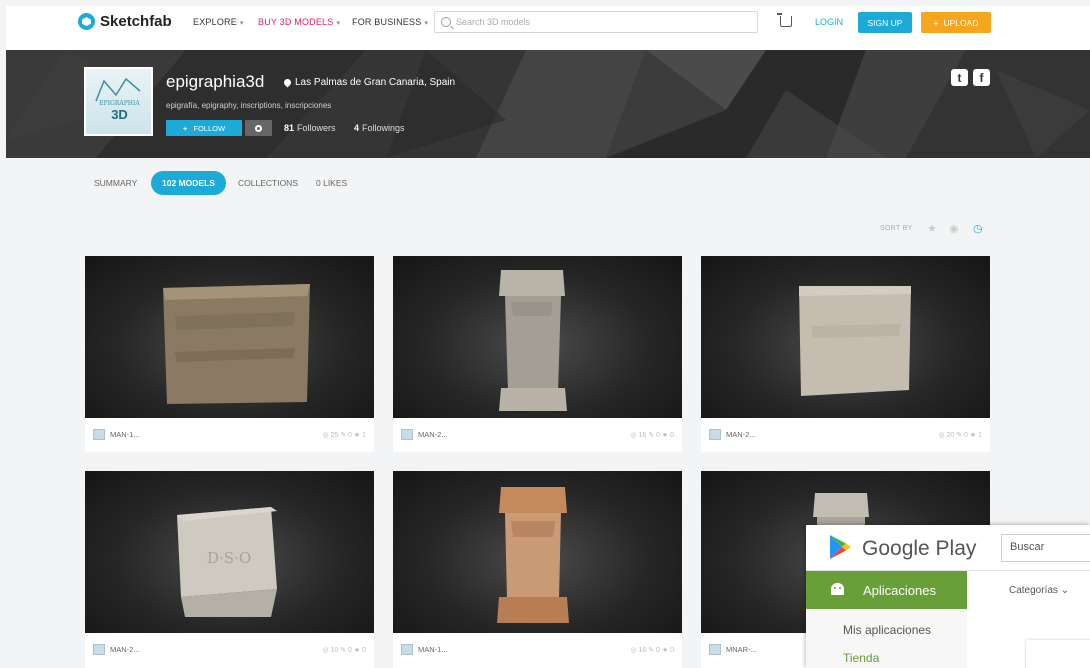  What do you see at coordinates (981, 77) in the screenshot?
I see `facebook-icon: f` at bounding box center [981, 77].